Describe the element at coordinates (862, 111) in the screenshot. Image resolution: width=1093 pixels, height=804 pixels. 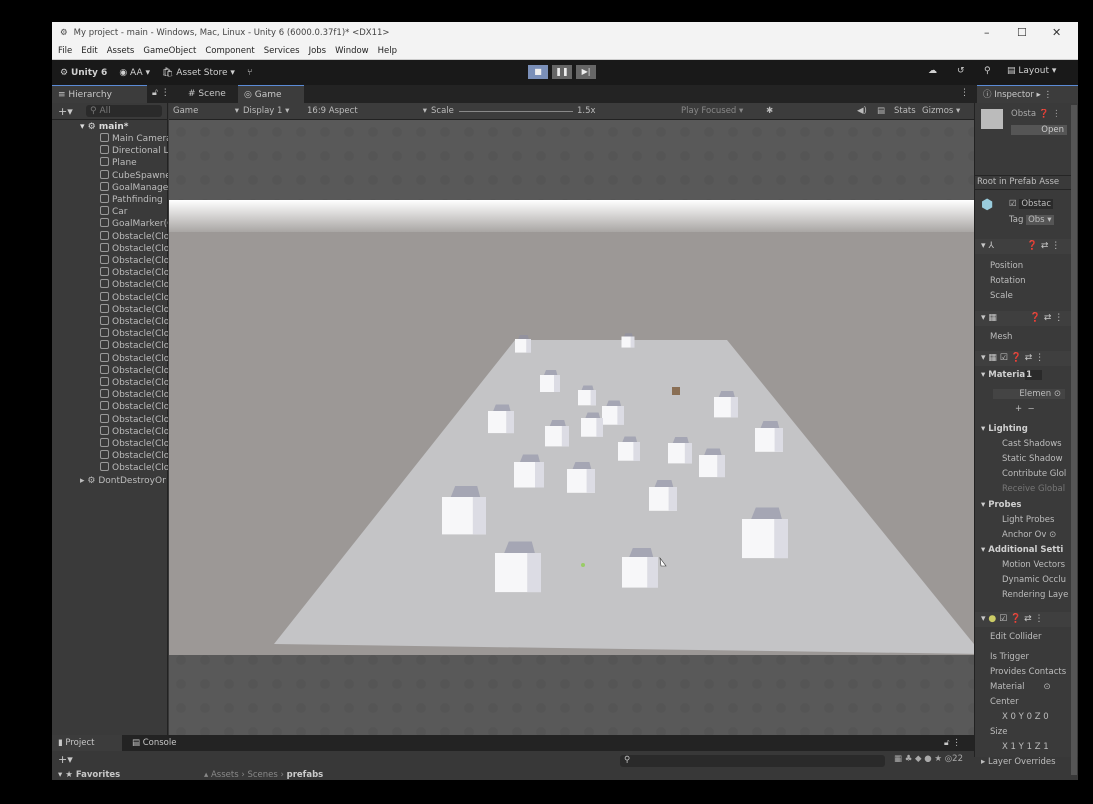
I see `audio-mute-icon: ◀)` at that location.